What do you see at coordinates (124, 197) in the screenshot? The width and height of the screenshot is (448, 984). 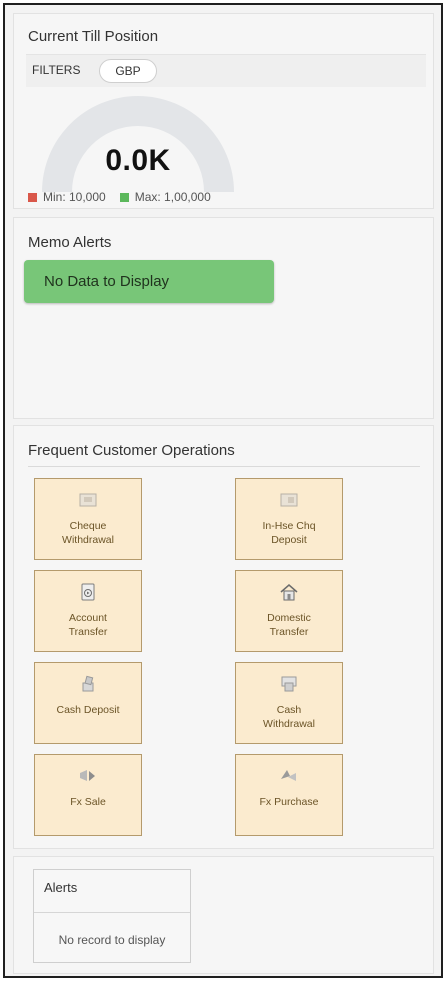 I see `max-swatch` at bounding box center [124, 197].